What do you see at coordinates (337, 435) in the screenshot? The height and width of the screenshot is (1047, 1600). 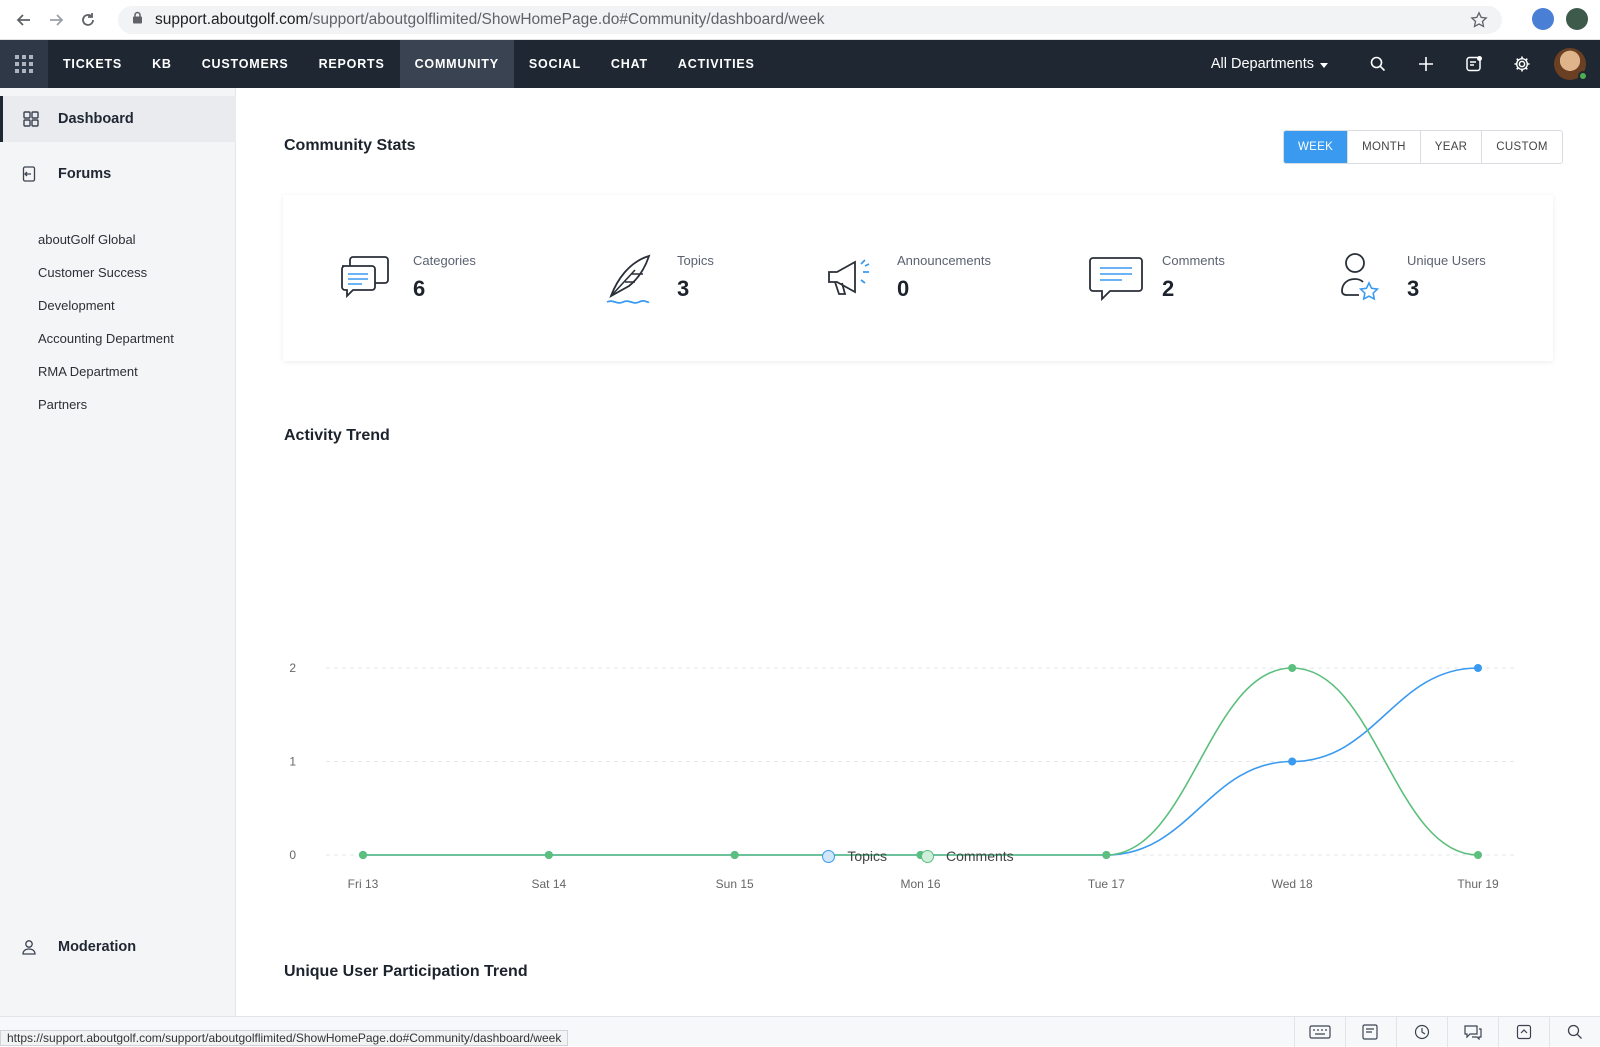 I see `activity-trend-title: Activity Trend` at bounding box center [337, 435].